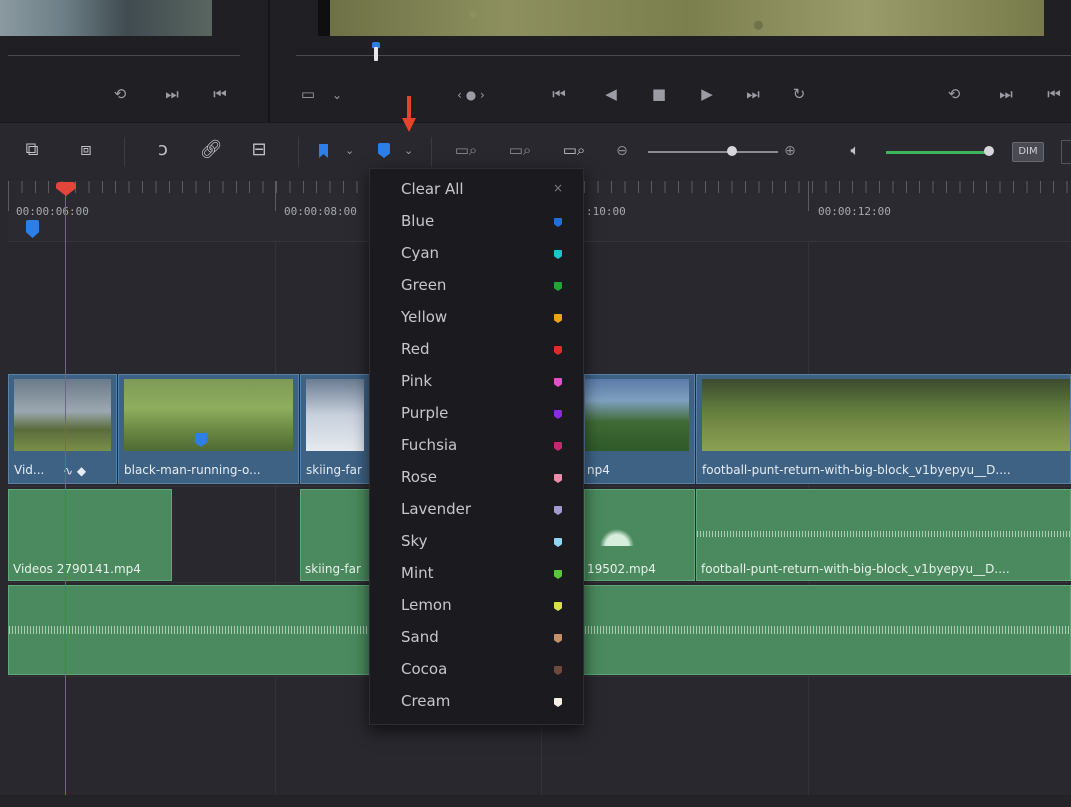 Image resolution: width=1071 pixels, height=807 pixels. Describe the element at coordinates (471, 95) in the screenshot. I see `prev-next-edit-icon: ‹ ● ›` at that location.